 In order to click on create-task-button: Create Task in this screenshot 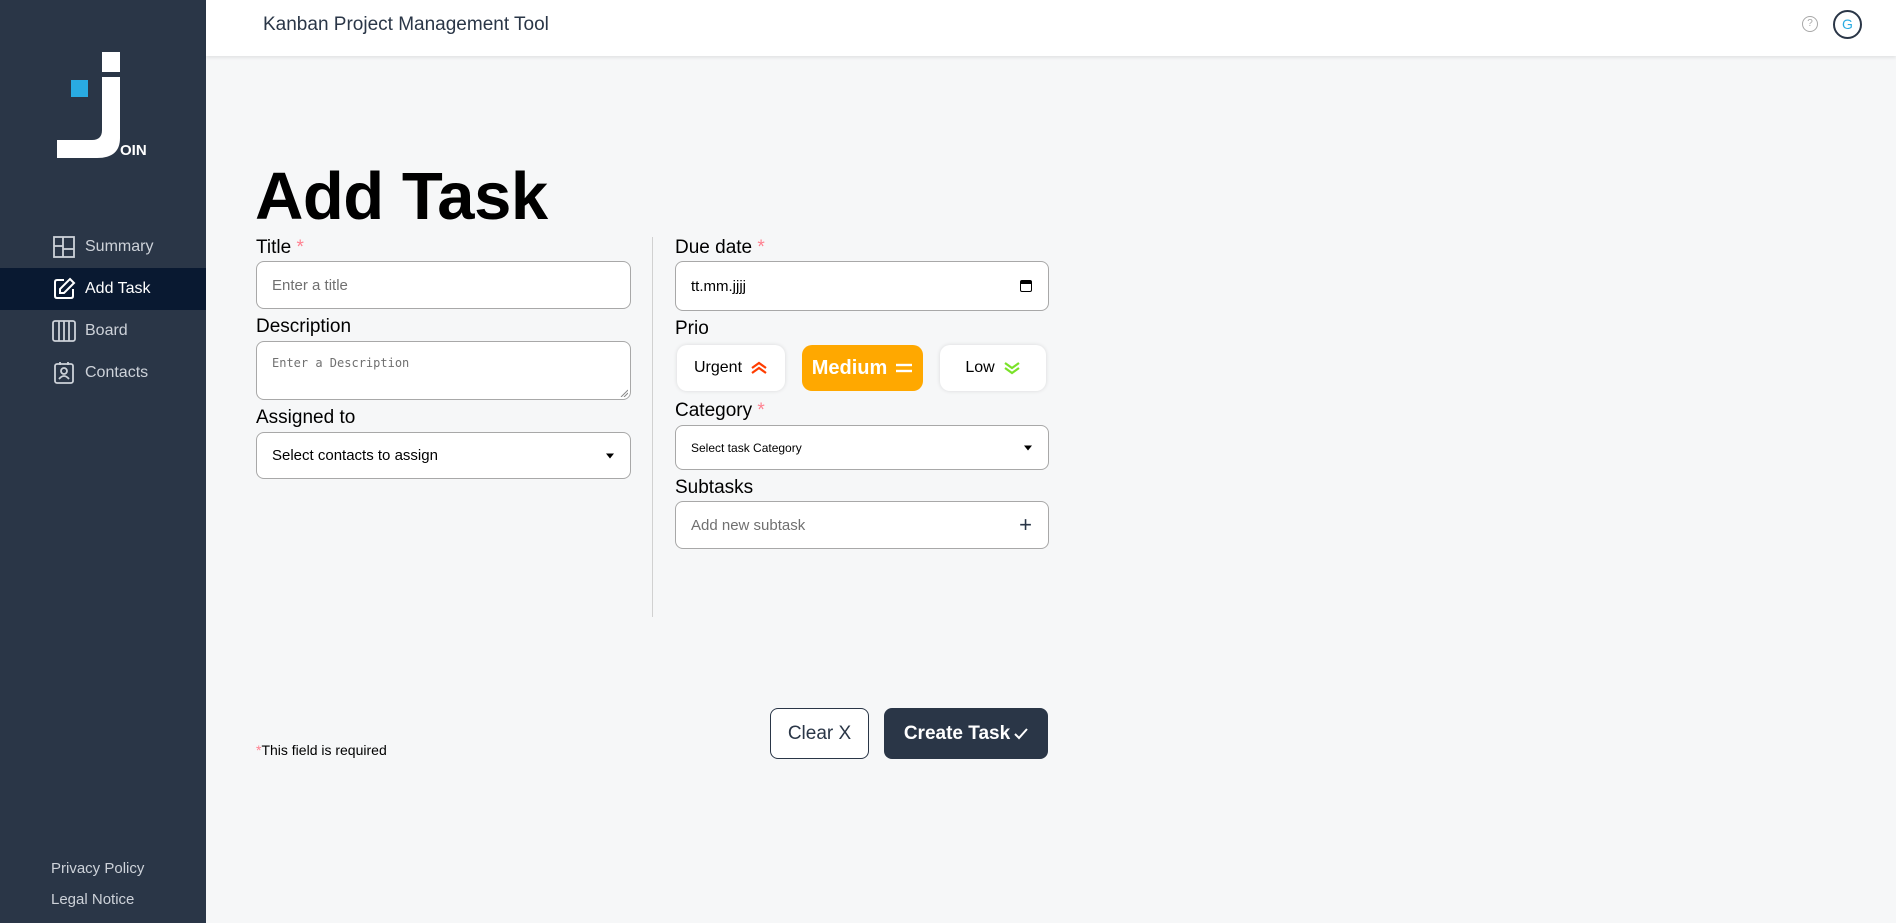, I will do `click(966, 733)`.